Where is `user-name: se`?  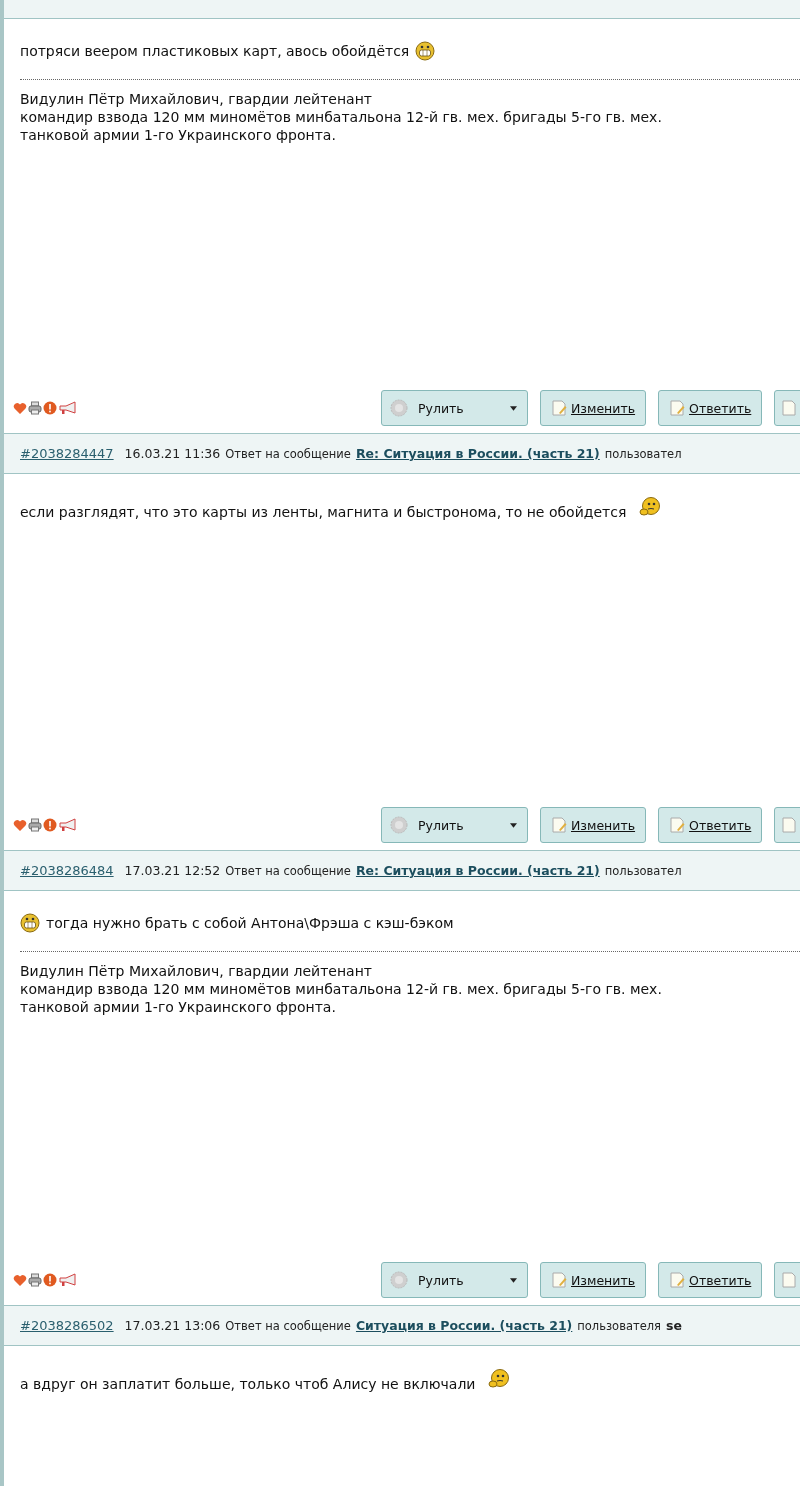 user-name: se is located at coordinates (674, 1325).